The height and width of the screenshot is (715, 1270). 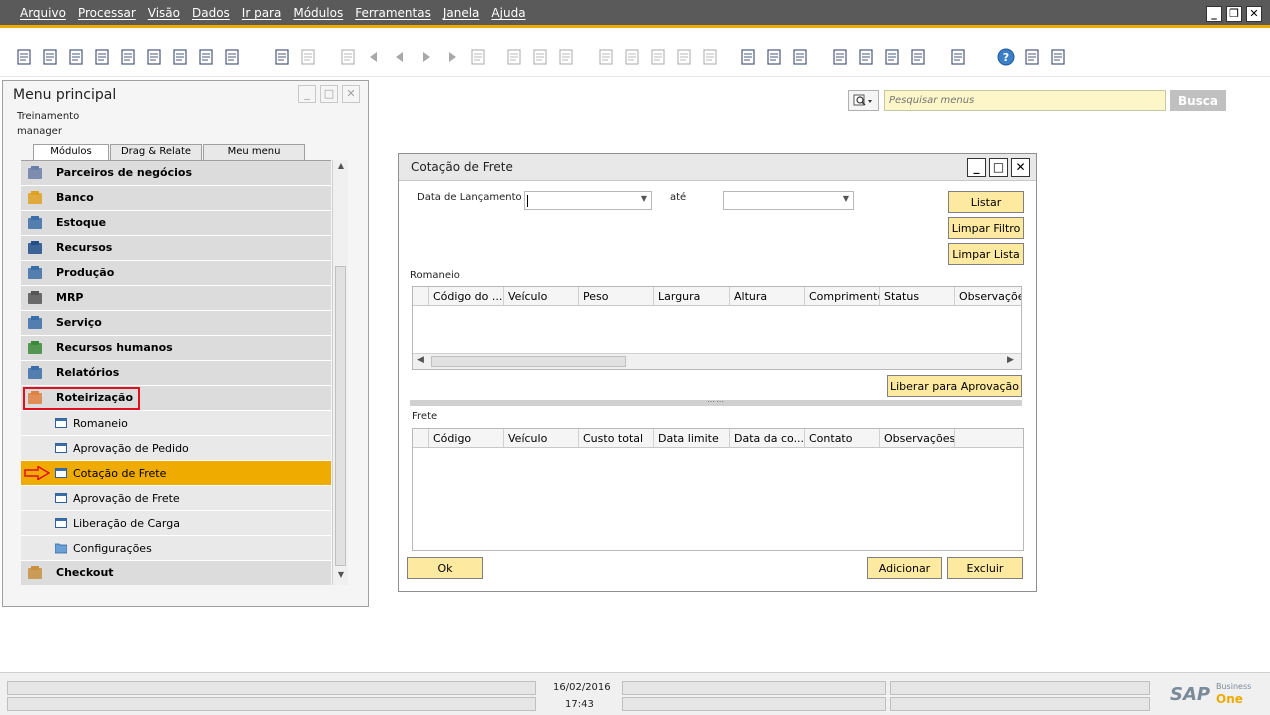 What do you see at coordinates (393, 13) in the screenshot?
I see `menu-item-ferramentas: Ferramentas` at bounding box center [393, 13].